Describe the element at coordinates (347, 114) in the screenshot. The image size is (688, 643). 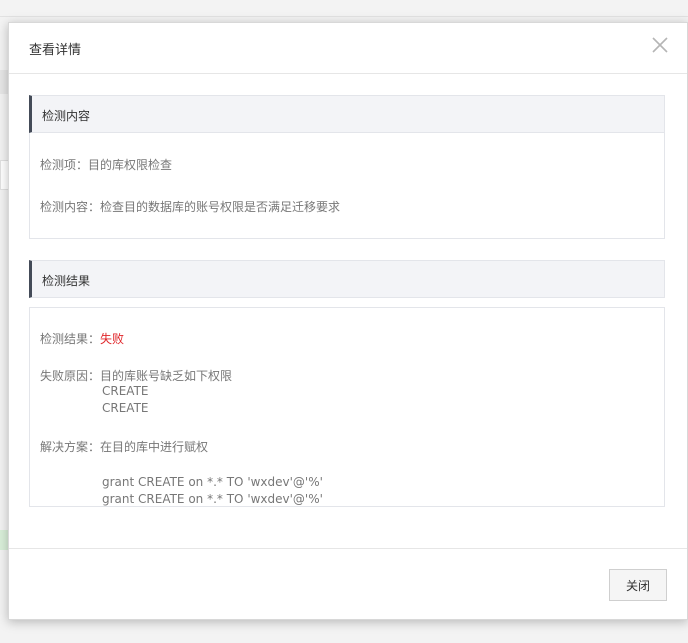
I see `check-content-section-header: 检测内容` at that location.